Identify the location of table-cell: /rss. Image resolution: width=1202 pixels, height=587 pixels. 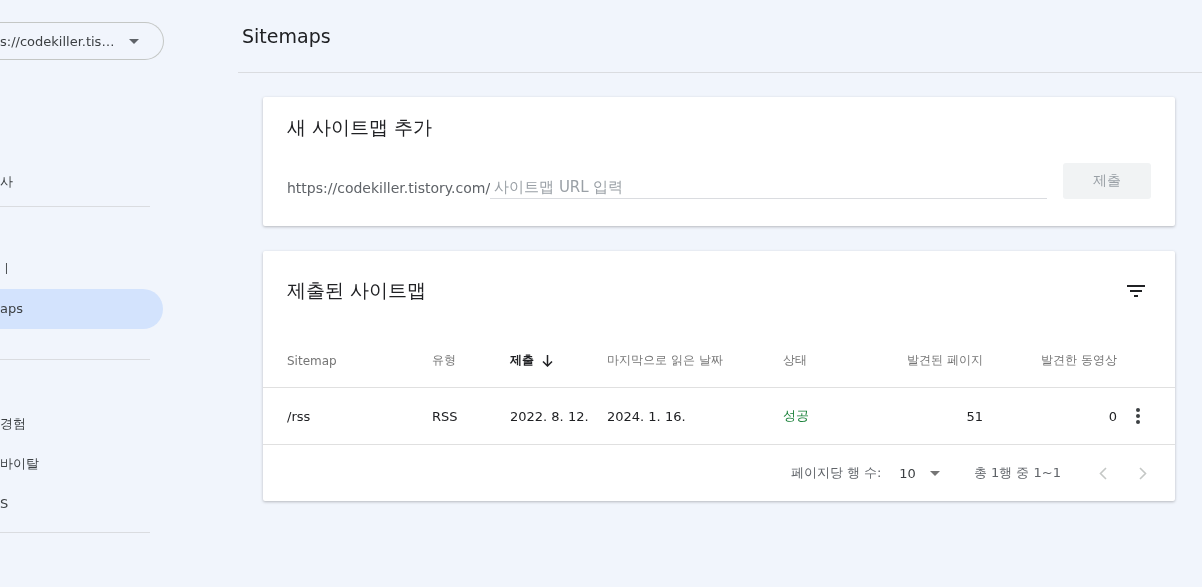
(299, 416).